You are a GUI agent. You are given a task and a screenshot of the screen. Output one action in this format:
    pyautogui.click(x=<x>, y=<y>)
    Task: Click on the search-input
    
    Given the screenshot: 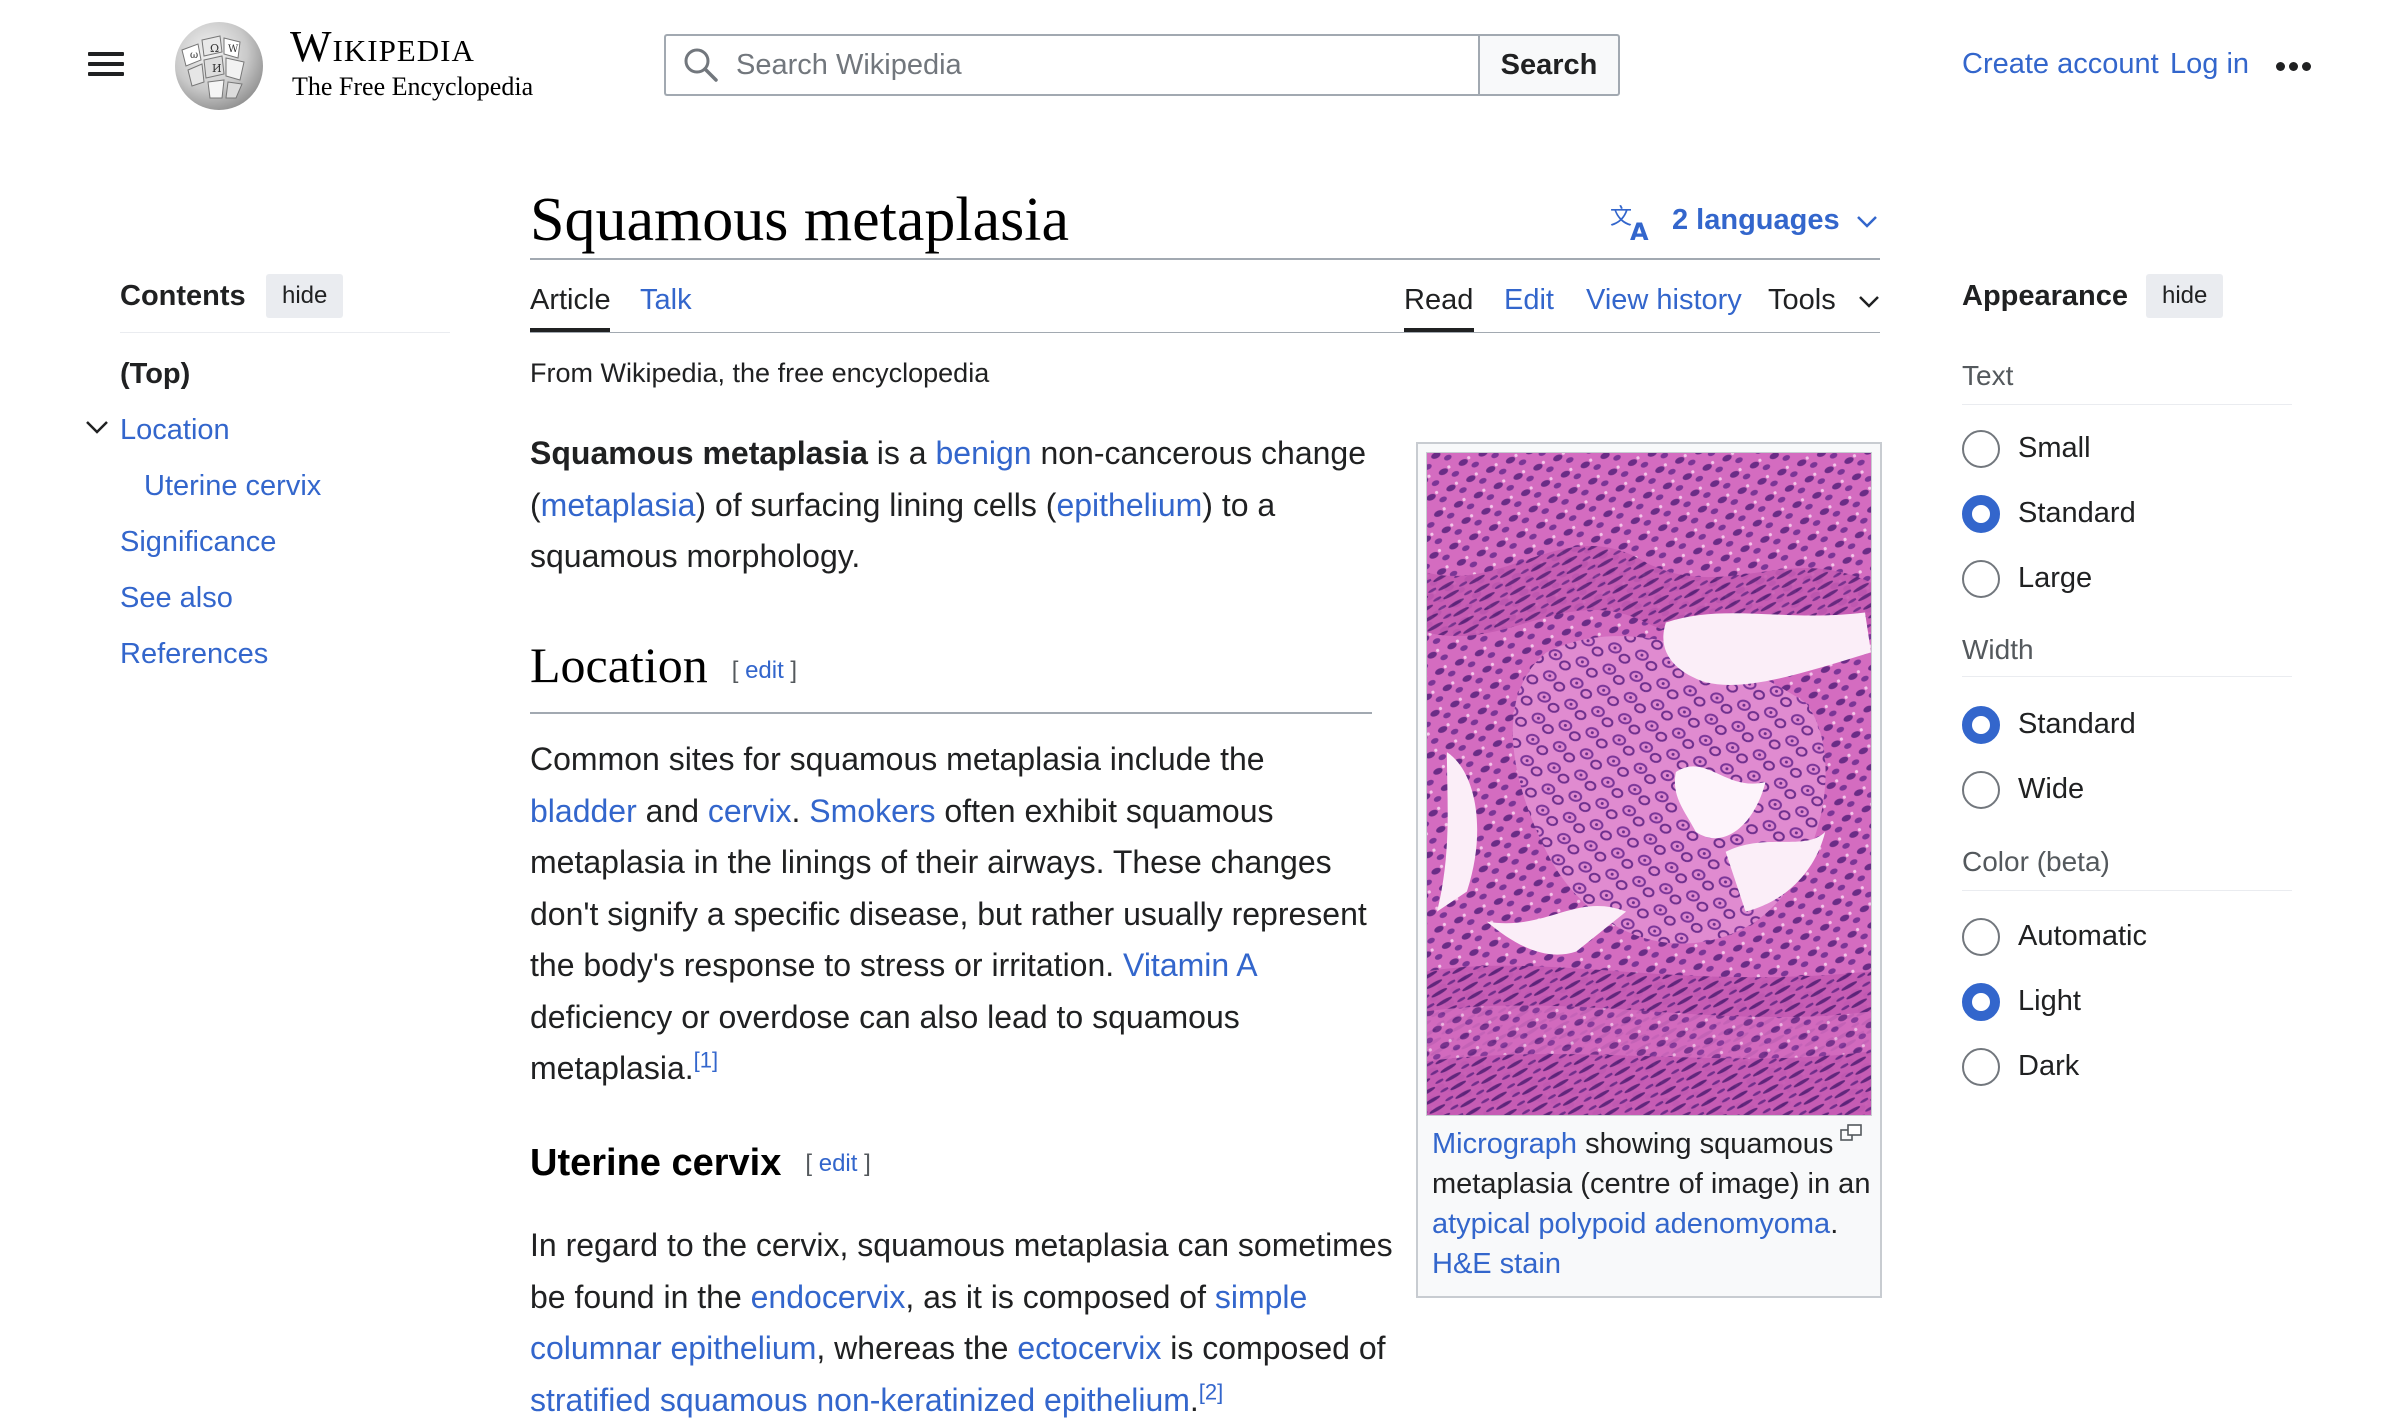 What is the action you would take?
    pyautogui.click(x=1096, y=65)
    